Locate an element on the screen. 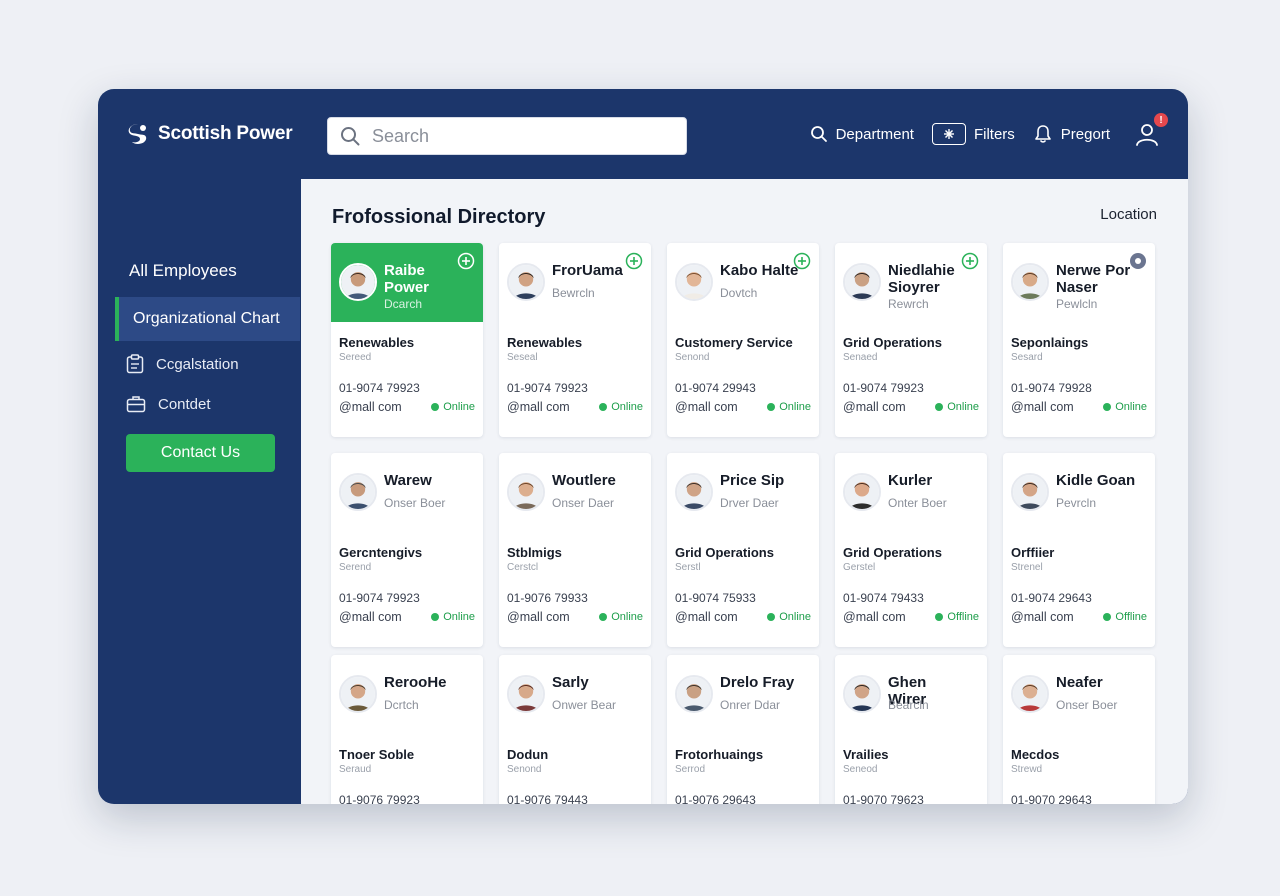  settings-icon is located at coordinates (1138, 261).